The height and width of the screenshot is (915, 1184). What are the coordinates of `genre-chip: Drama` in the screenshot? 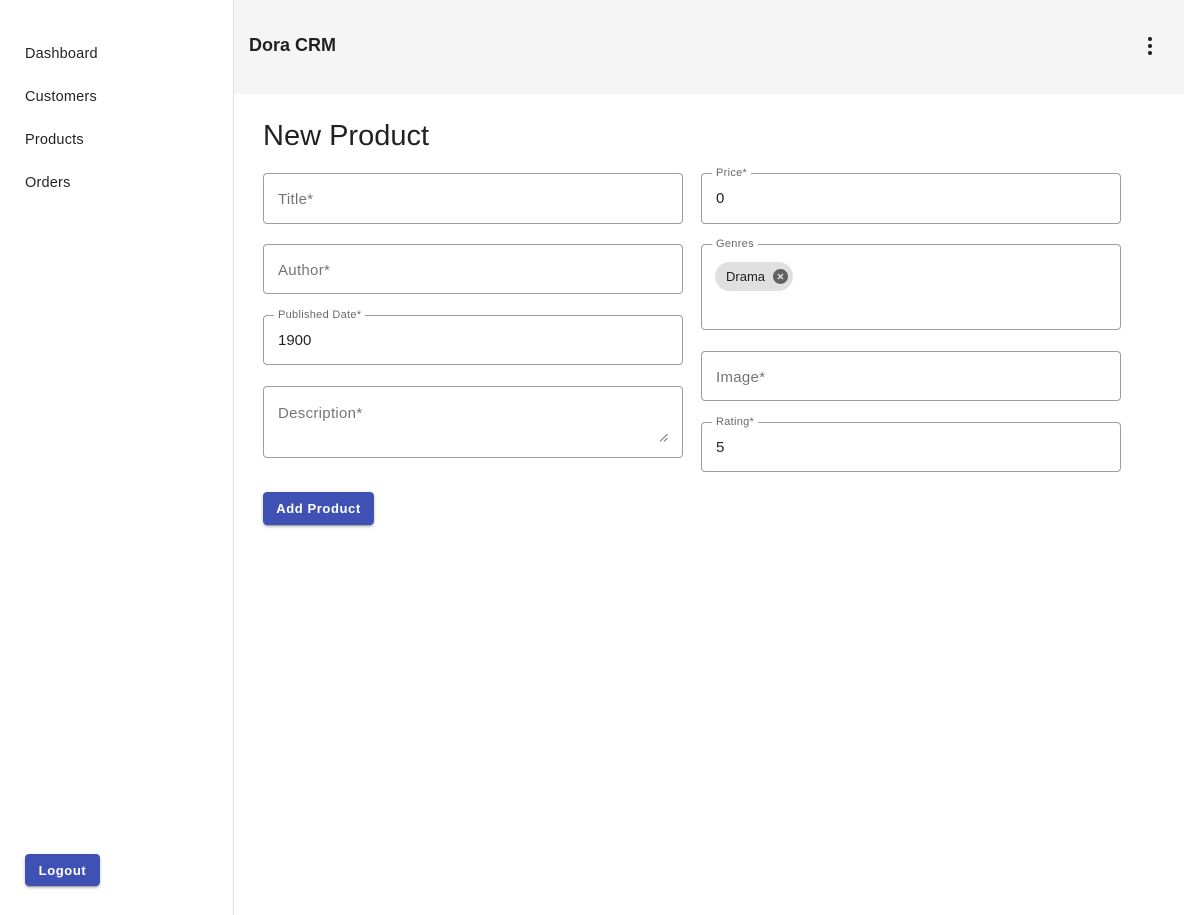 It's located at (754, 276).